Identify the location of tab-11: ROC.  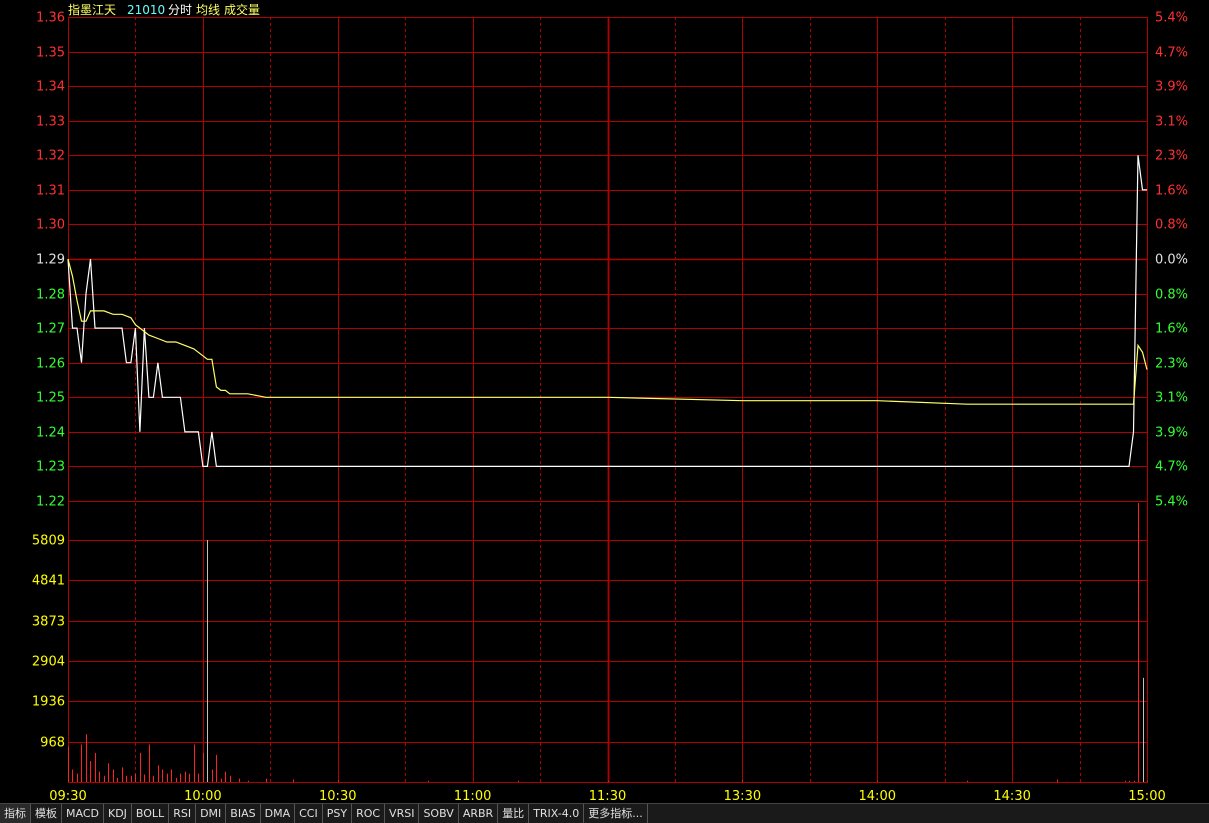
(369, 813).